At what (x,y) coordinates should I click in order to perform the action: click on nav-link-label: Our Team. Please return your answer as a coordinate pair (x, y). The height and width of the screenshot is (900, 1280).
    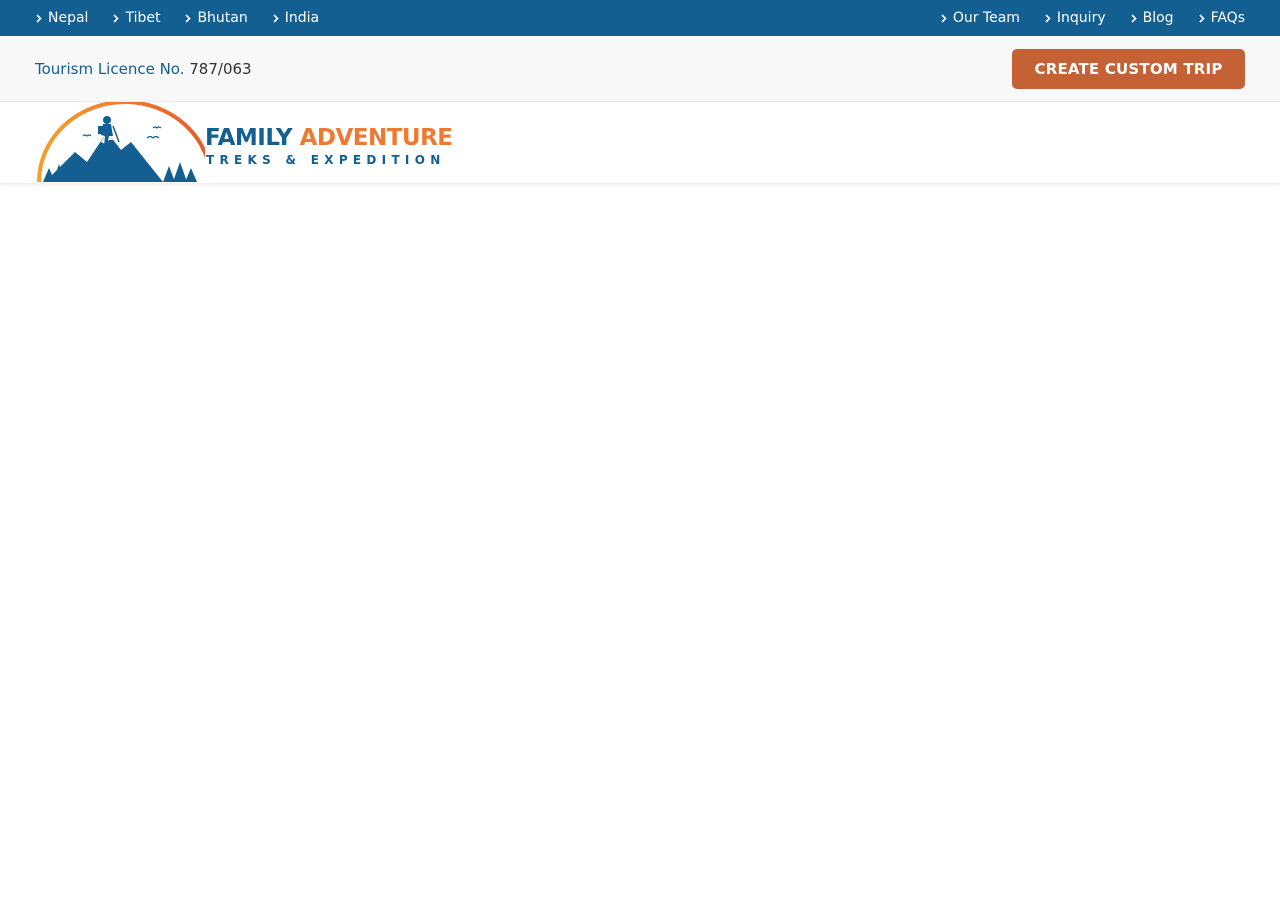
    Looking at the image, I should click on (986, 18).